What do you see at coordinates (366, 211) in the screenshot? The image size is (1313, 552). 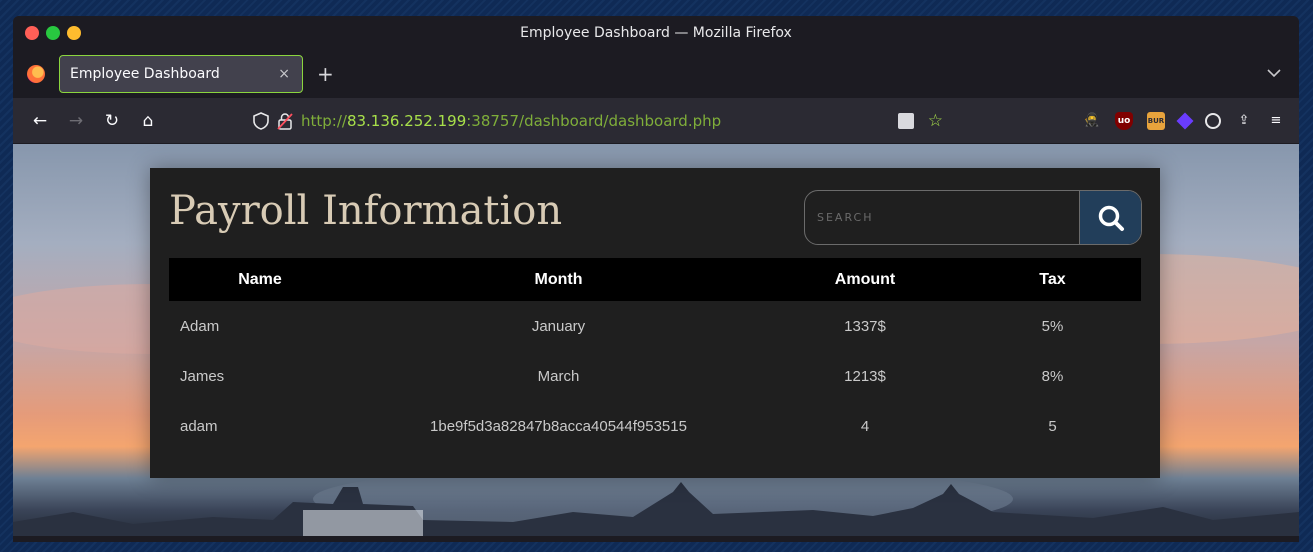 I see `page-title: Payroll Information` at bounding box center [366, 211].